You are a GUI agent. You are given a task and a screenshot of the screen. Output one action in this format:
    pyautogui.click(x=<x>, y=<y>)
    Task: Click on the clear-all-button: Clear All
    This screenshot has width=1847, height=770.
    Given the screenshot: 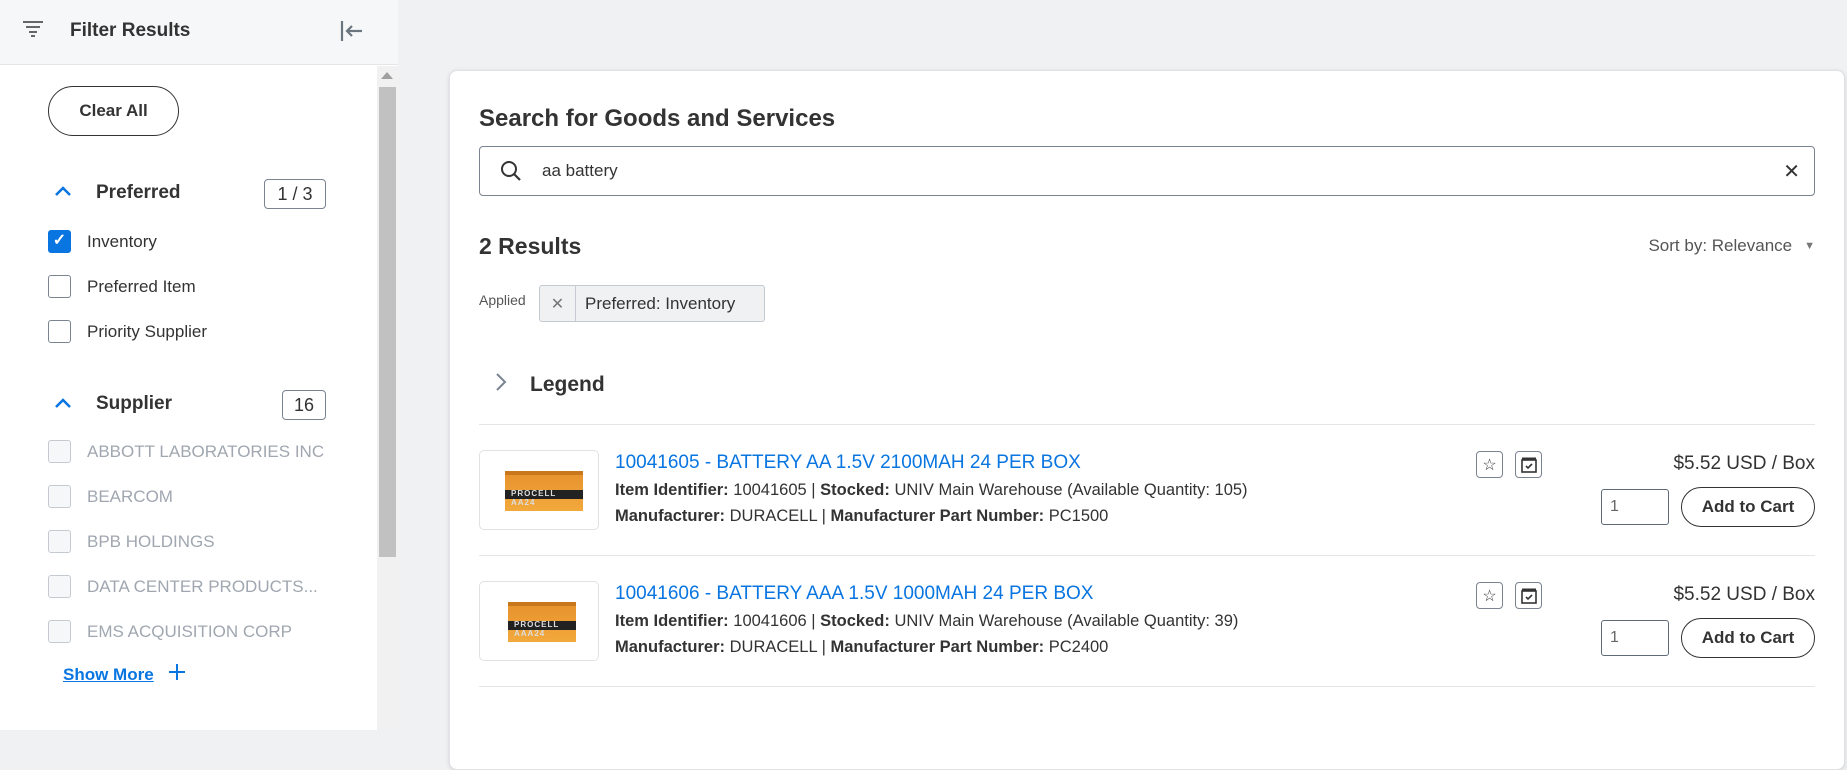 What is the action you would take?
    pyautogui.click(x=113, y=111)
    